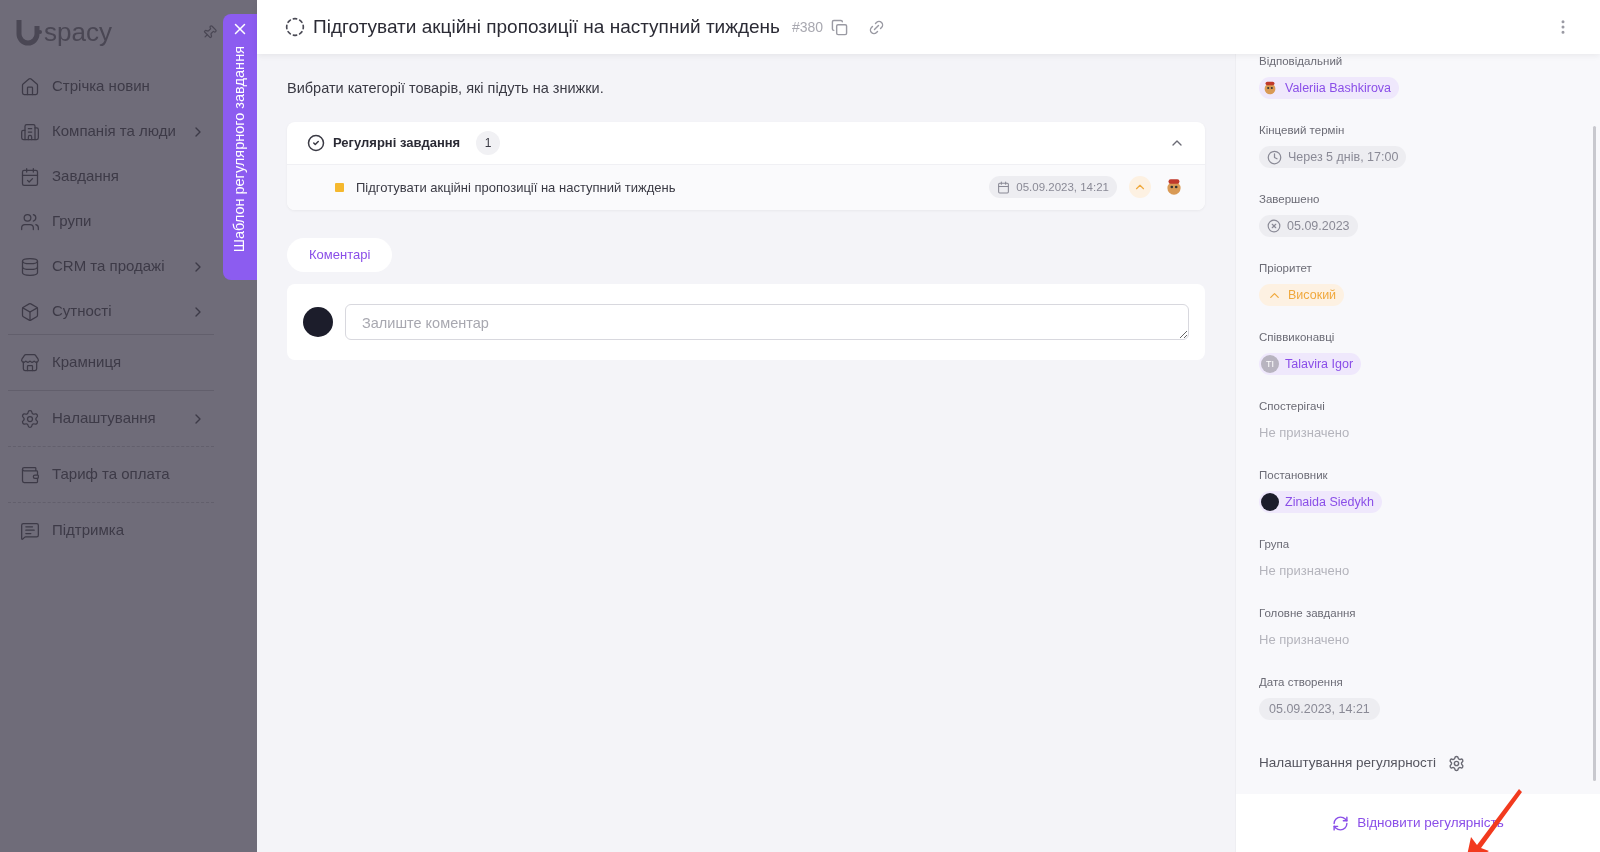 This screenshot has width=1600, height=852. Describe the element at coordinates (1292, 406) in the screenshot. I see `field-label: Спостерігачі` at that location.